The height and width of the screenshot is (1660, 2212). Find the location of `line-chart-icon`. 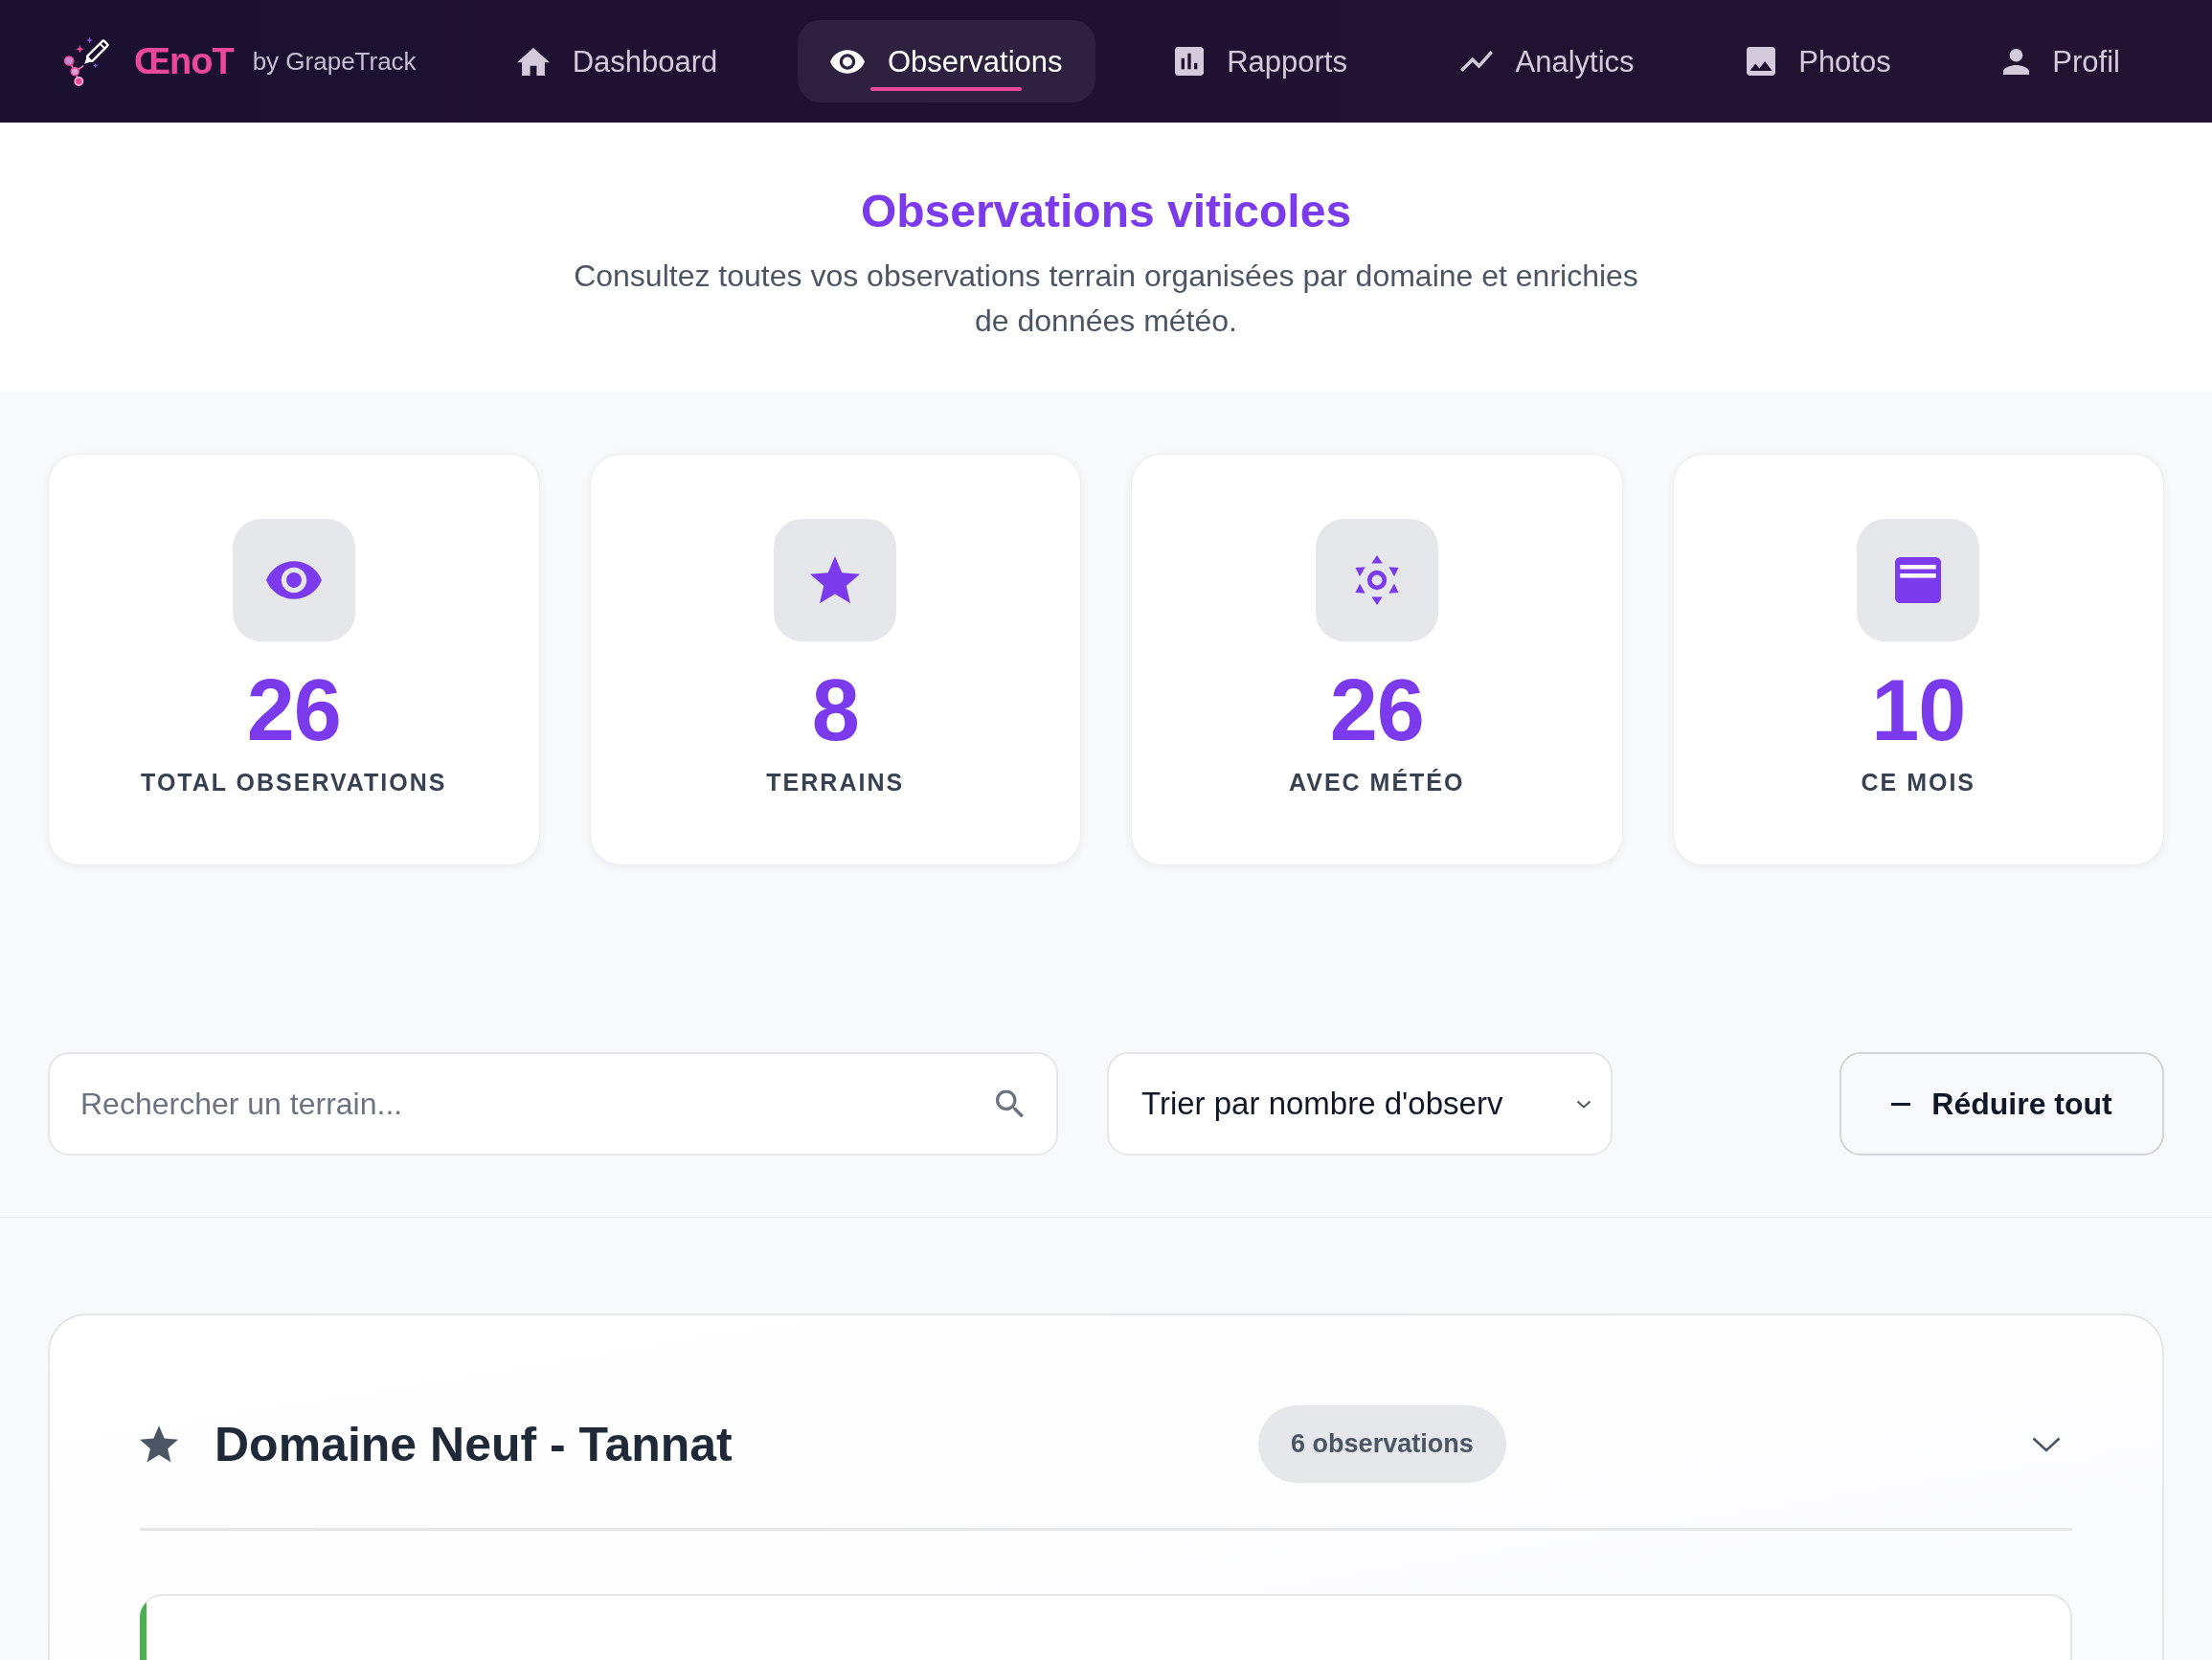

line-chart-icon is located at coordinates (1476, 61).